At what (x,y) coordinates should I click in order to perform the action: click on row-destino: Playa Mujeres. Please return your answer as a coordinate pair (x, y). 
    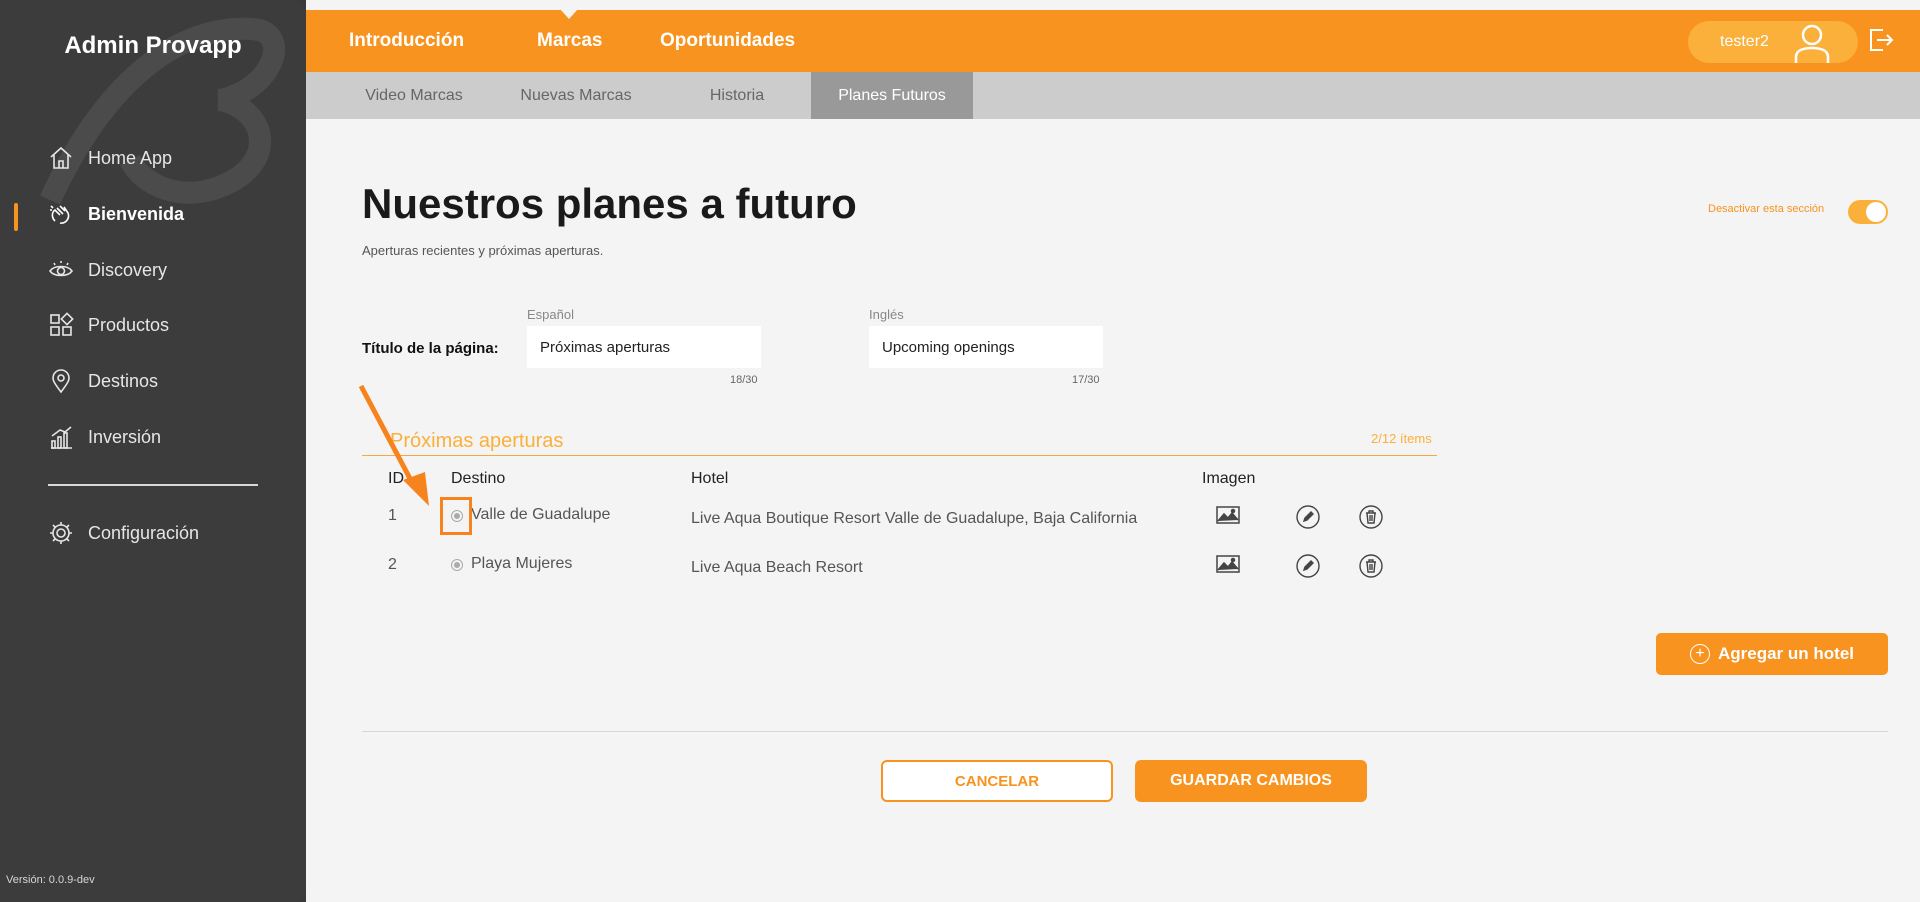
    Looking at the image, I should click on (522, 563).